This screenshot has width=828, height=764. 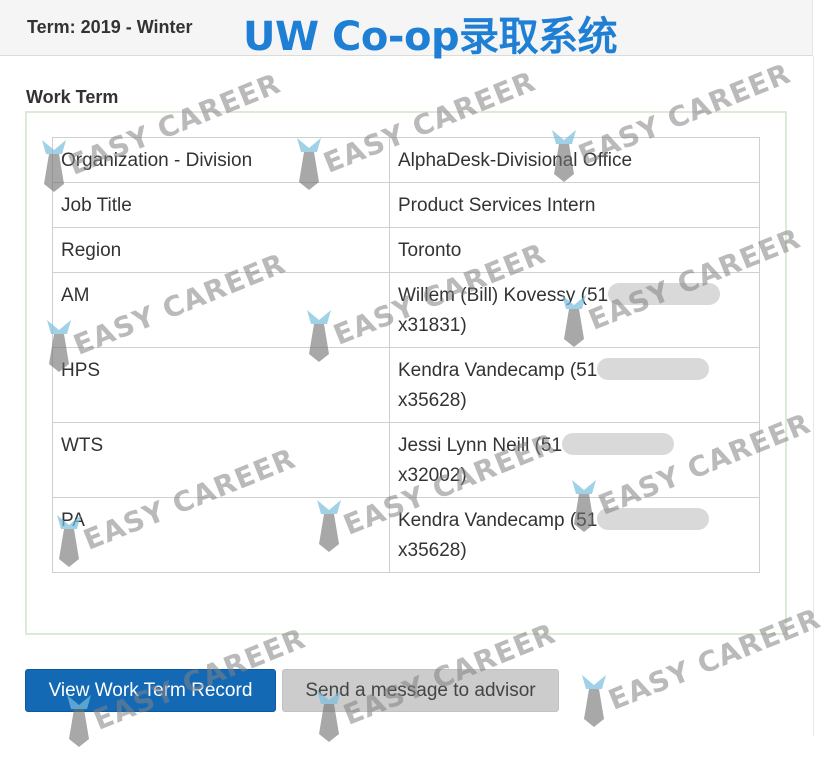 What do you see at coordinates (72, 97) in the screenshot?
I see `section-title: Work Term` at bounding box center [72, 97].